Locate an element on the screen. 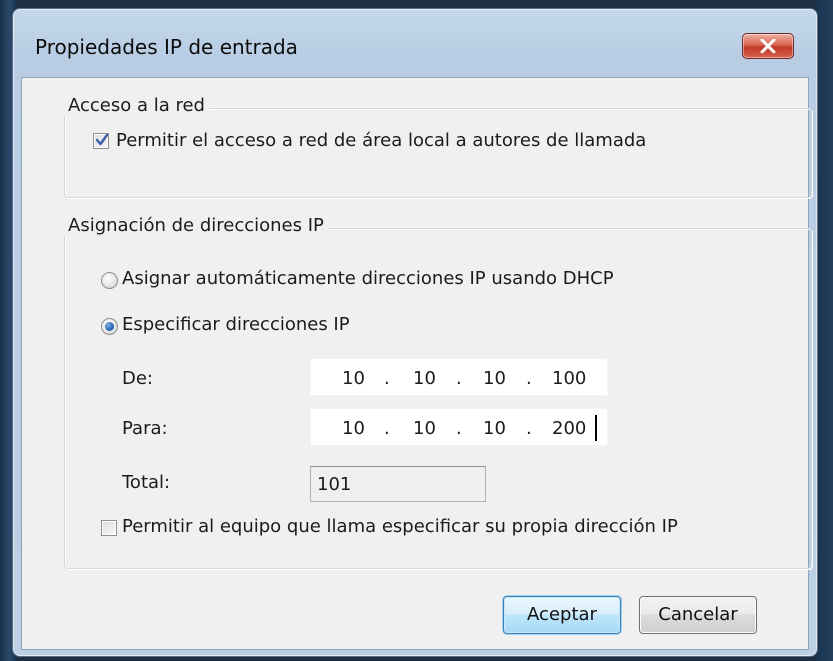  to-ip-field: 10 . 10 . 10 . 200 is located at coordinates (459, 427).